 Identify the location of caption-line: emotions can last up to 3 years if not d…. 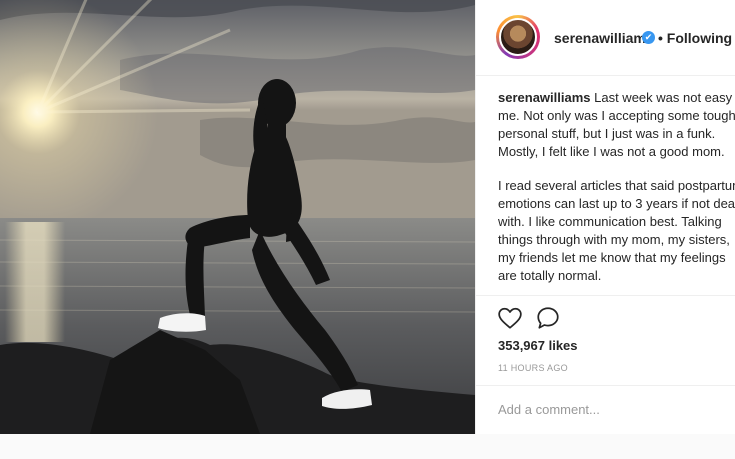
(616, 203).